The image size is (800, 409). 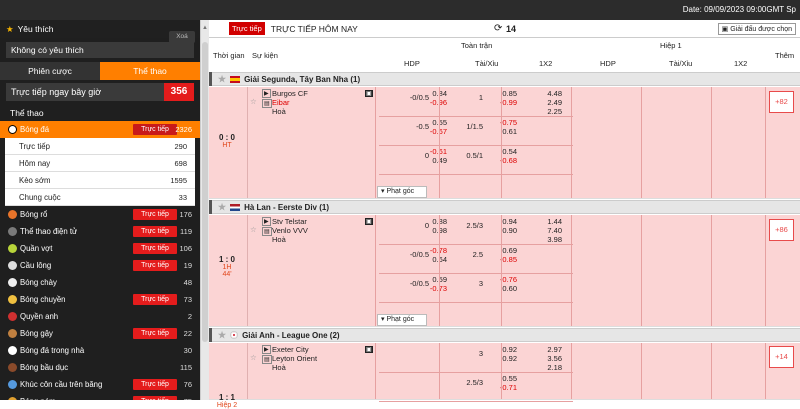 I want to click on odds-value: 4.48, so click(x=537, y=93).